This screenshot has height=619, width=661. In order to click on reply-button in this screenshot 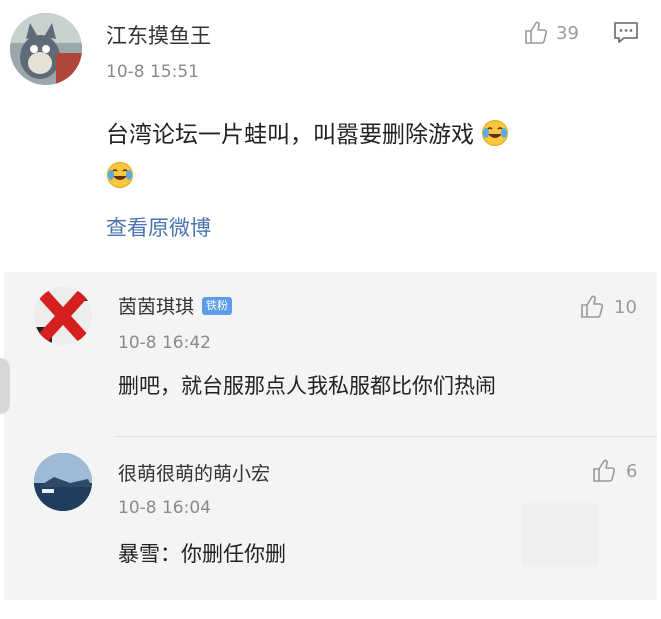, I will do `click(626, 33)`.